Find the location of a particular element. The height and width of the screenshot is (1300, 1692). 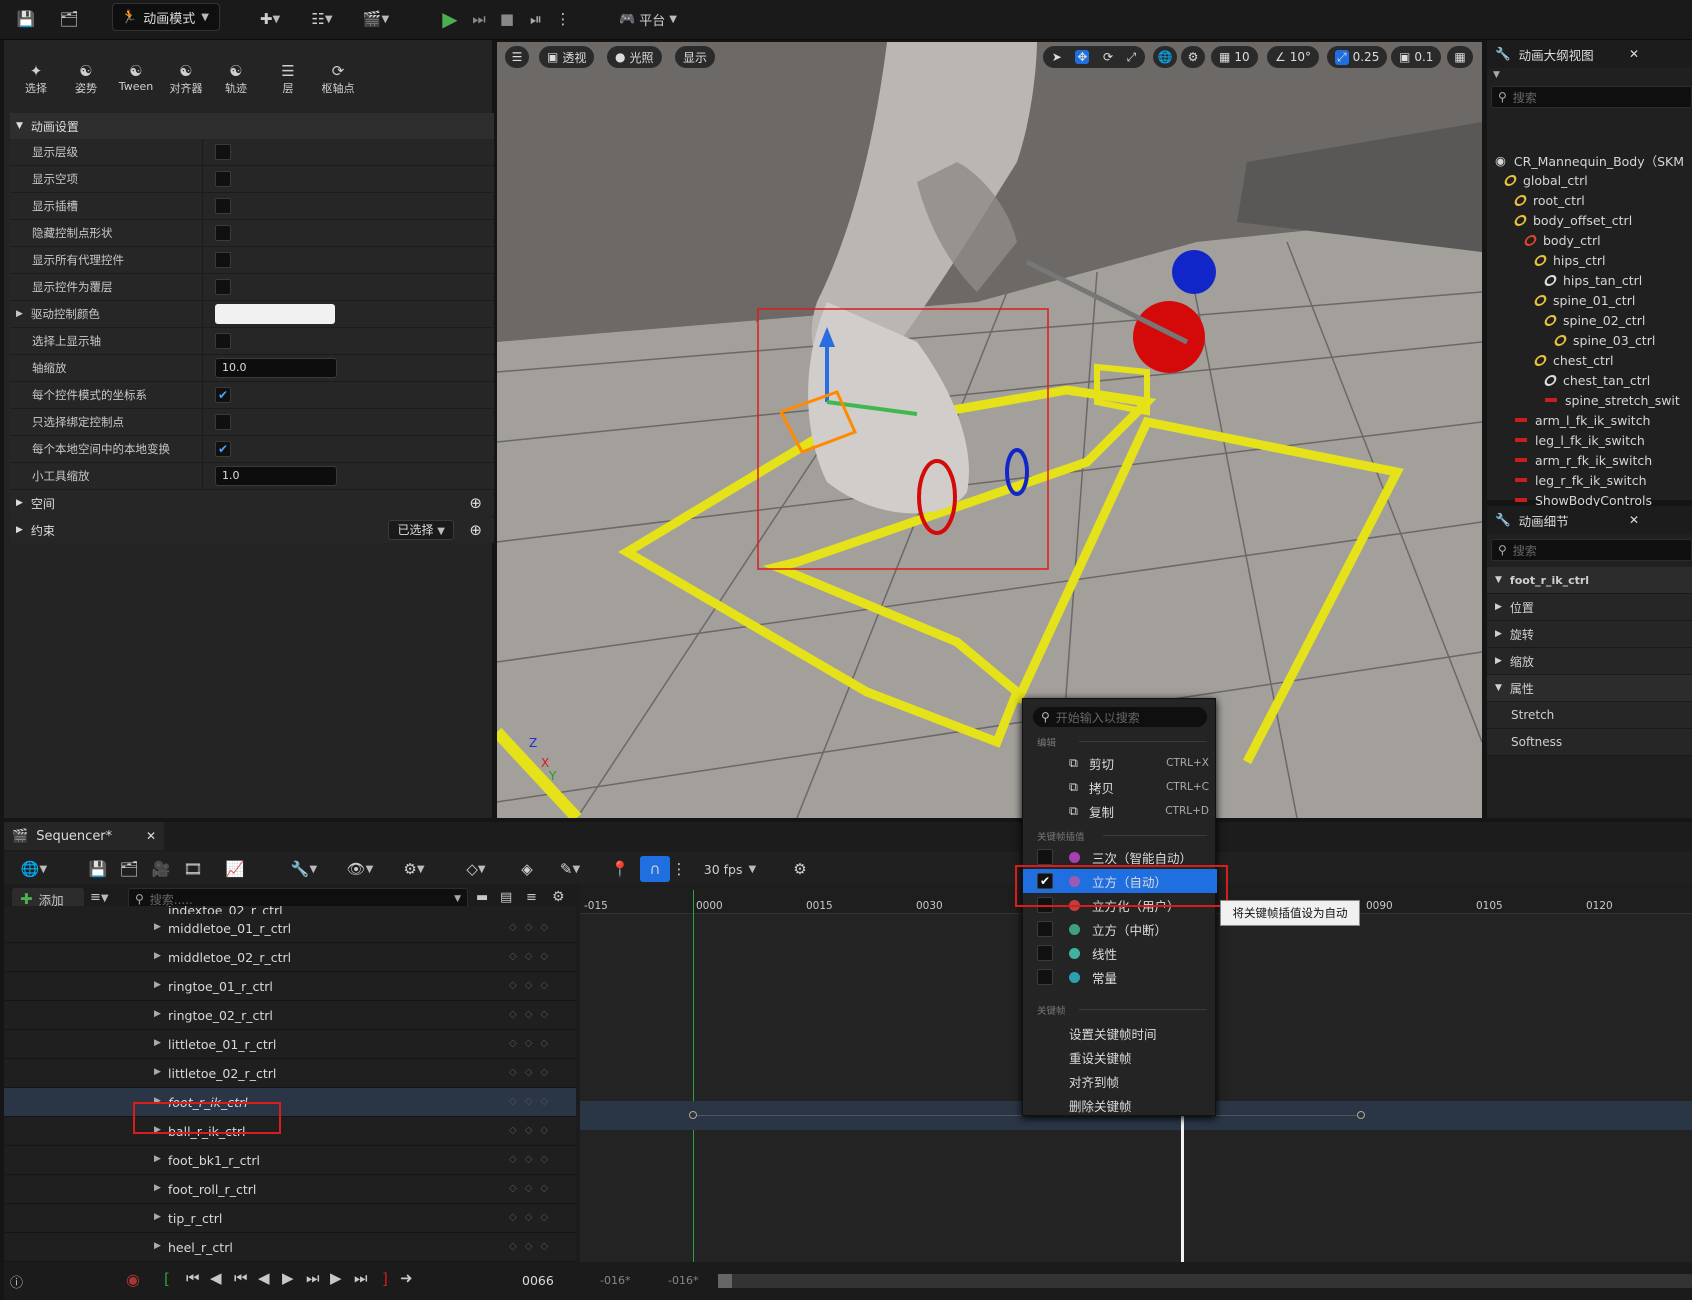

scale-icon: ⤢ is located at coordinates (1132, 57).